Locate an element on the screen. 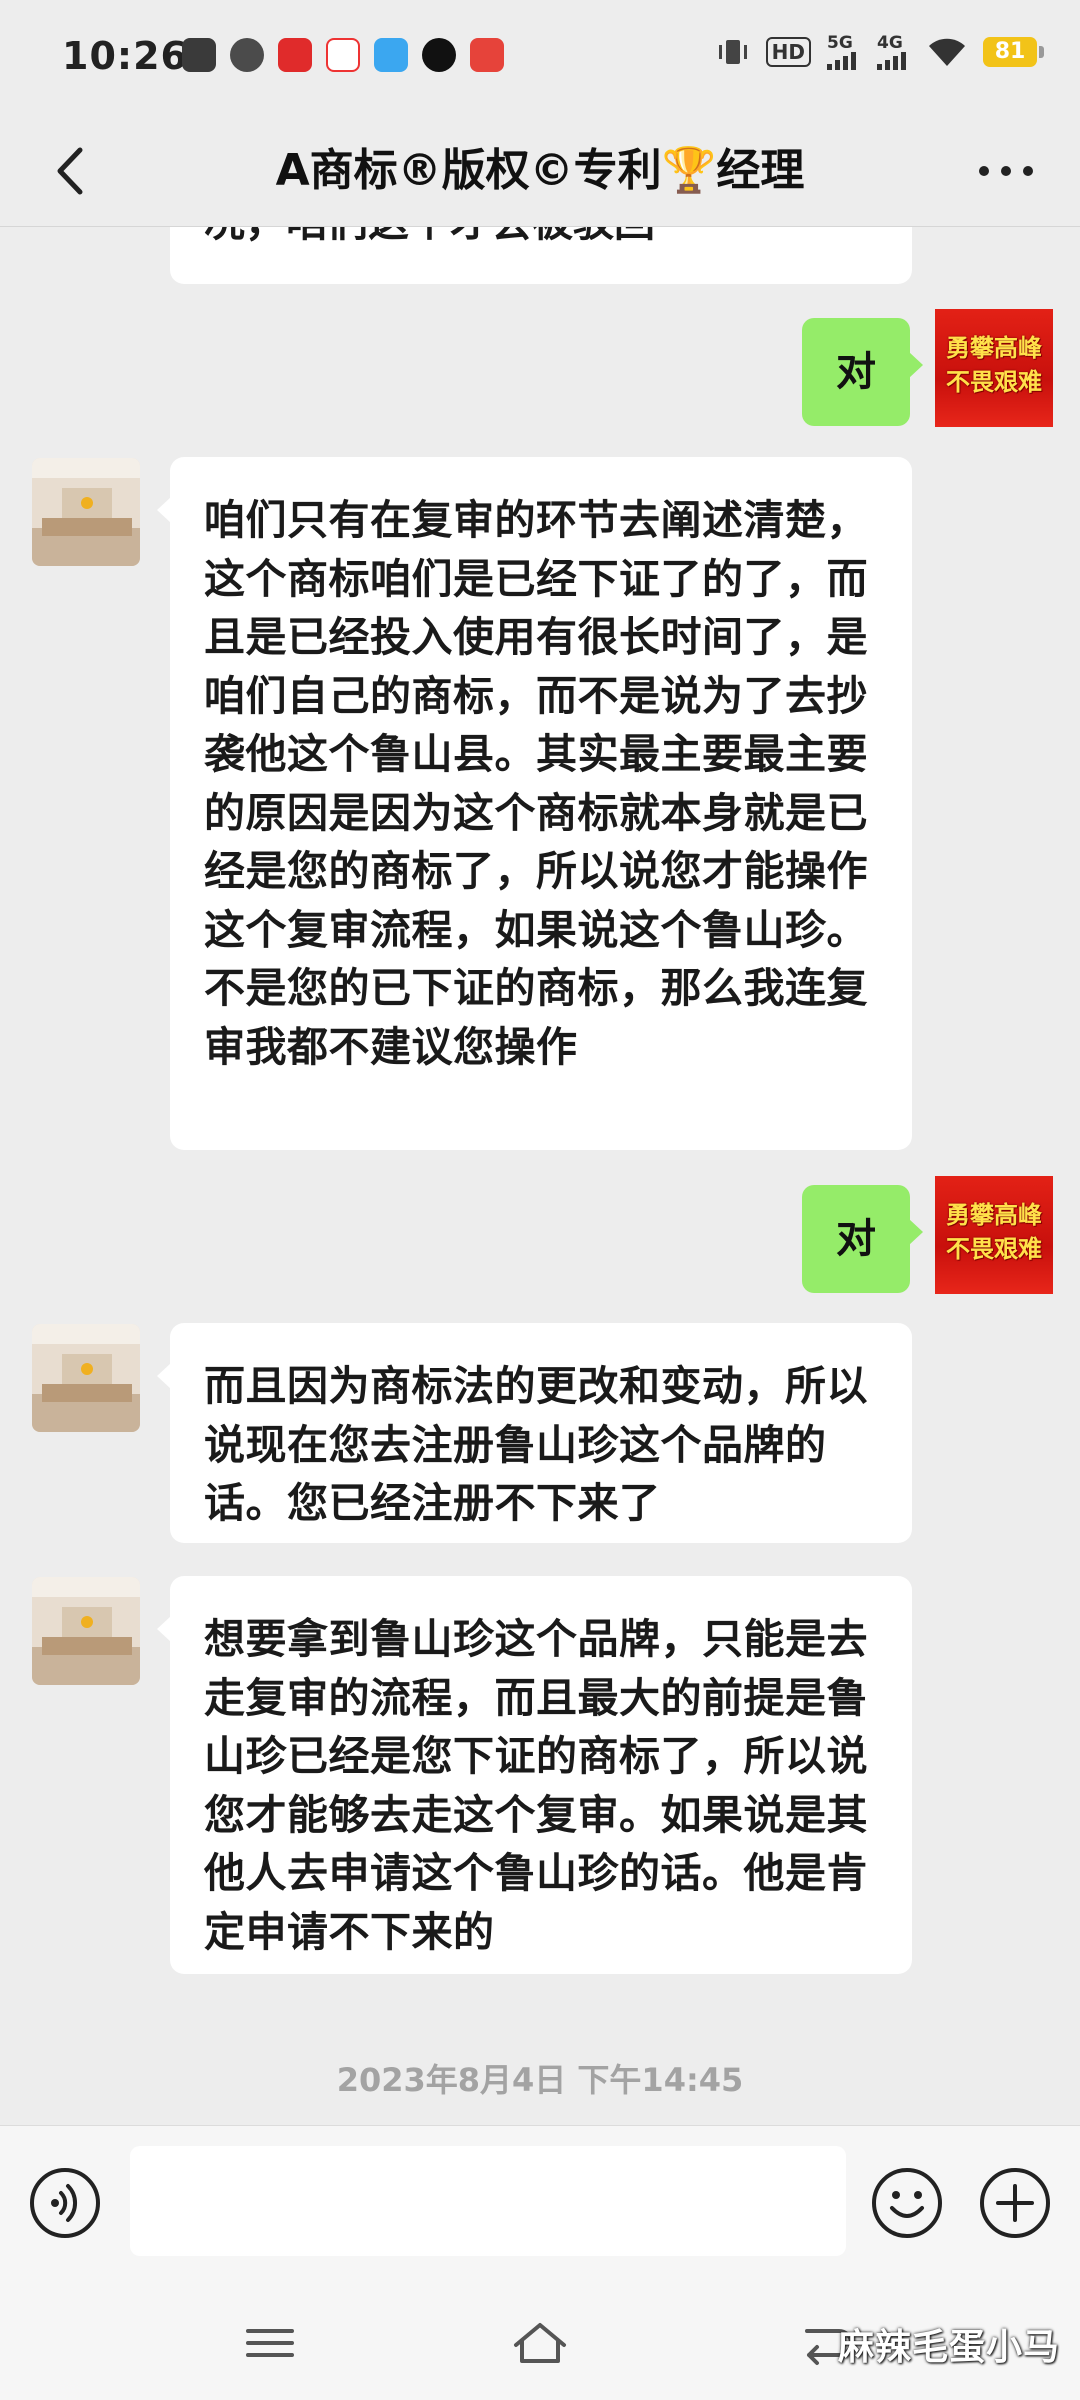 The width and height of the screenshot is (1080, 2400). weather-app-icon is located at coordinates (391, 55).